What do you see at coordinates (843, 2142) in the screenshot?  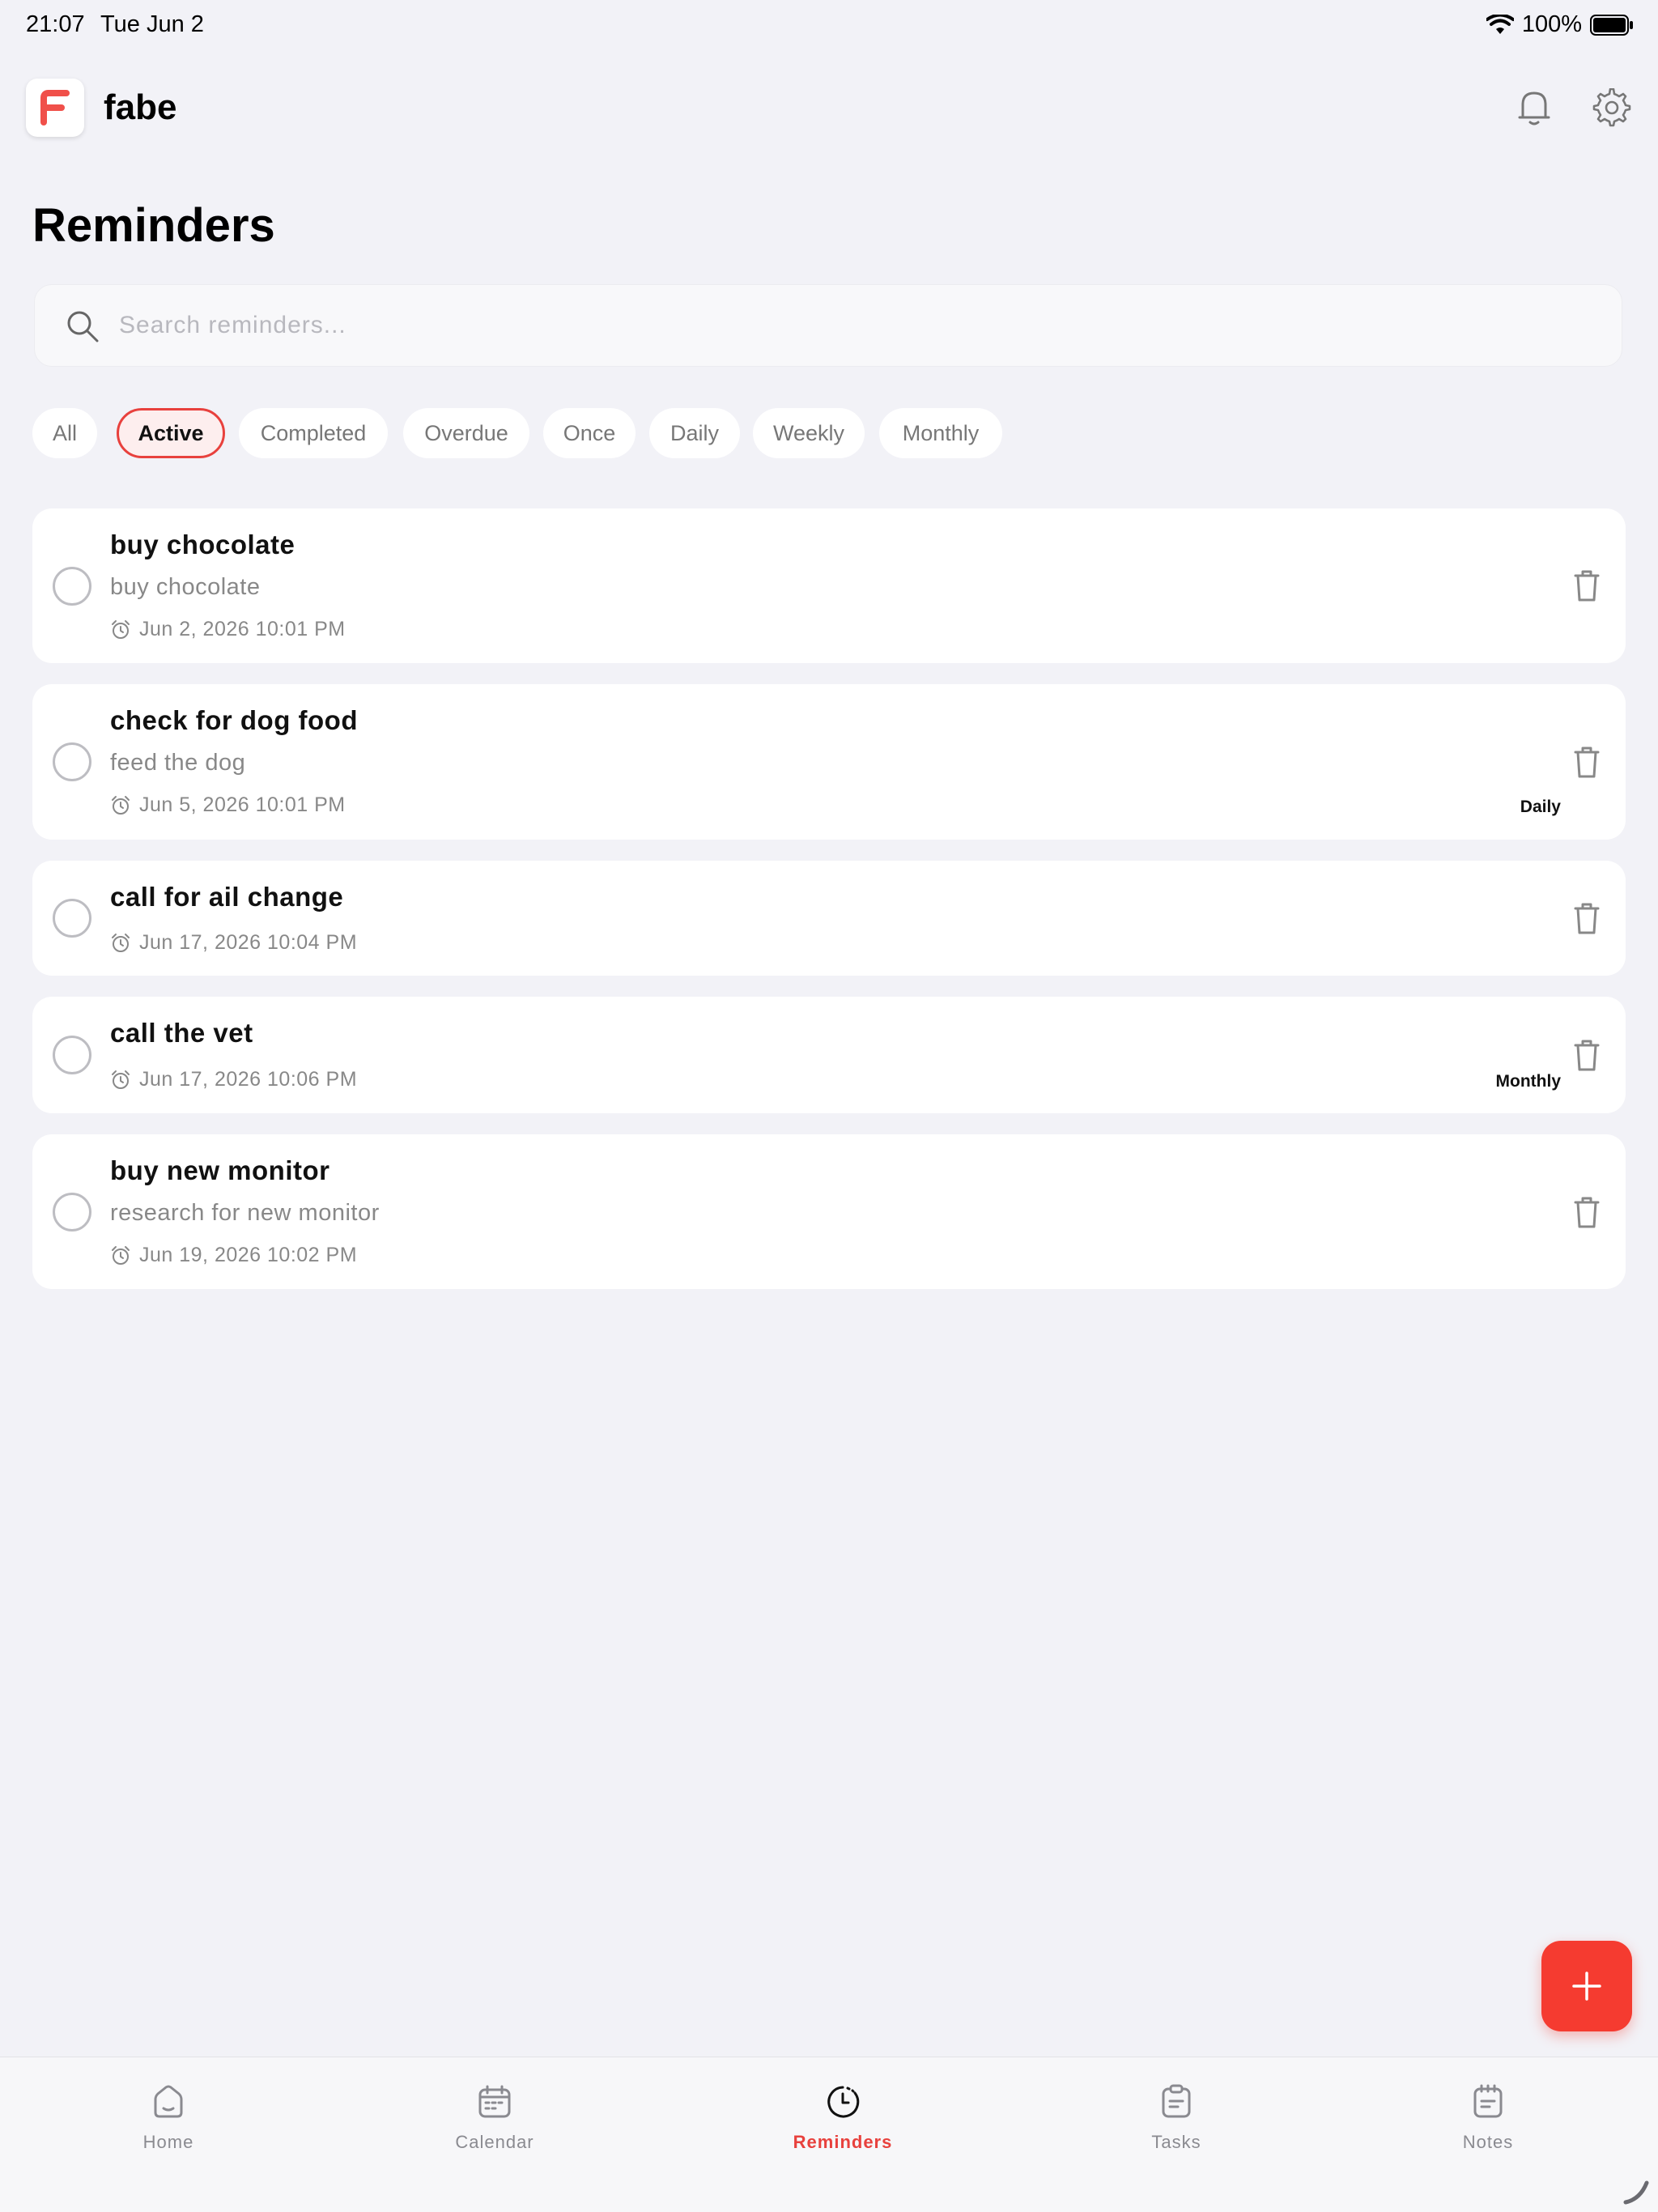 I see `tab-label: Reminders` at bounding box center [843, 2142].